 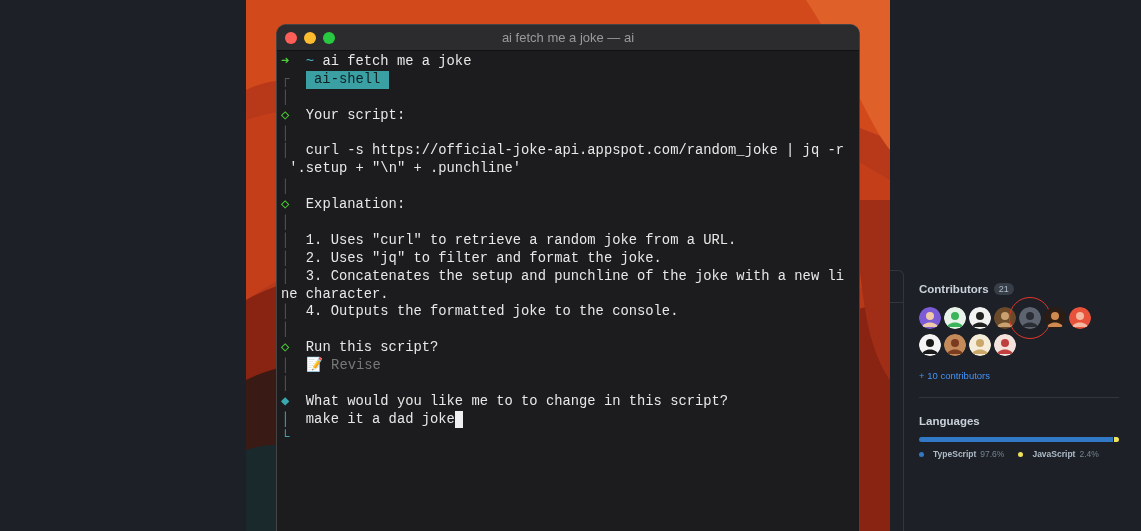 What do you see at coordinates (517, 401) in the screenshot?
I see `terminal-line: What would you like me to to change in this script?` at bounding box center [517, 401].